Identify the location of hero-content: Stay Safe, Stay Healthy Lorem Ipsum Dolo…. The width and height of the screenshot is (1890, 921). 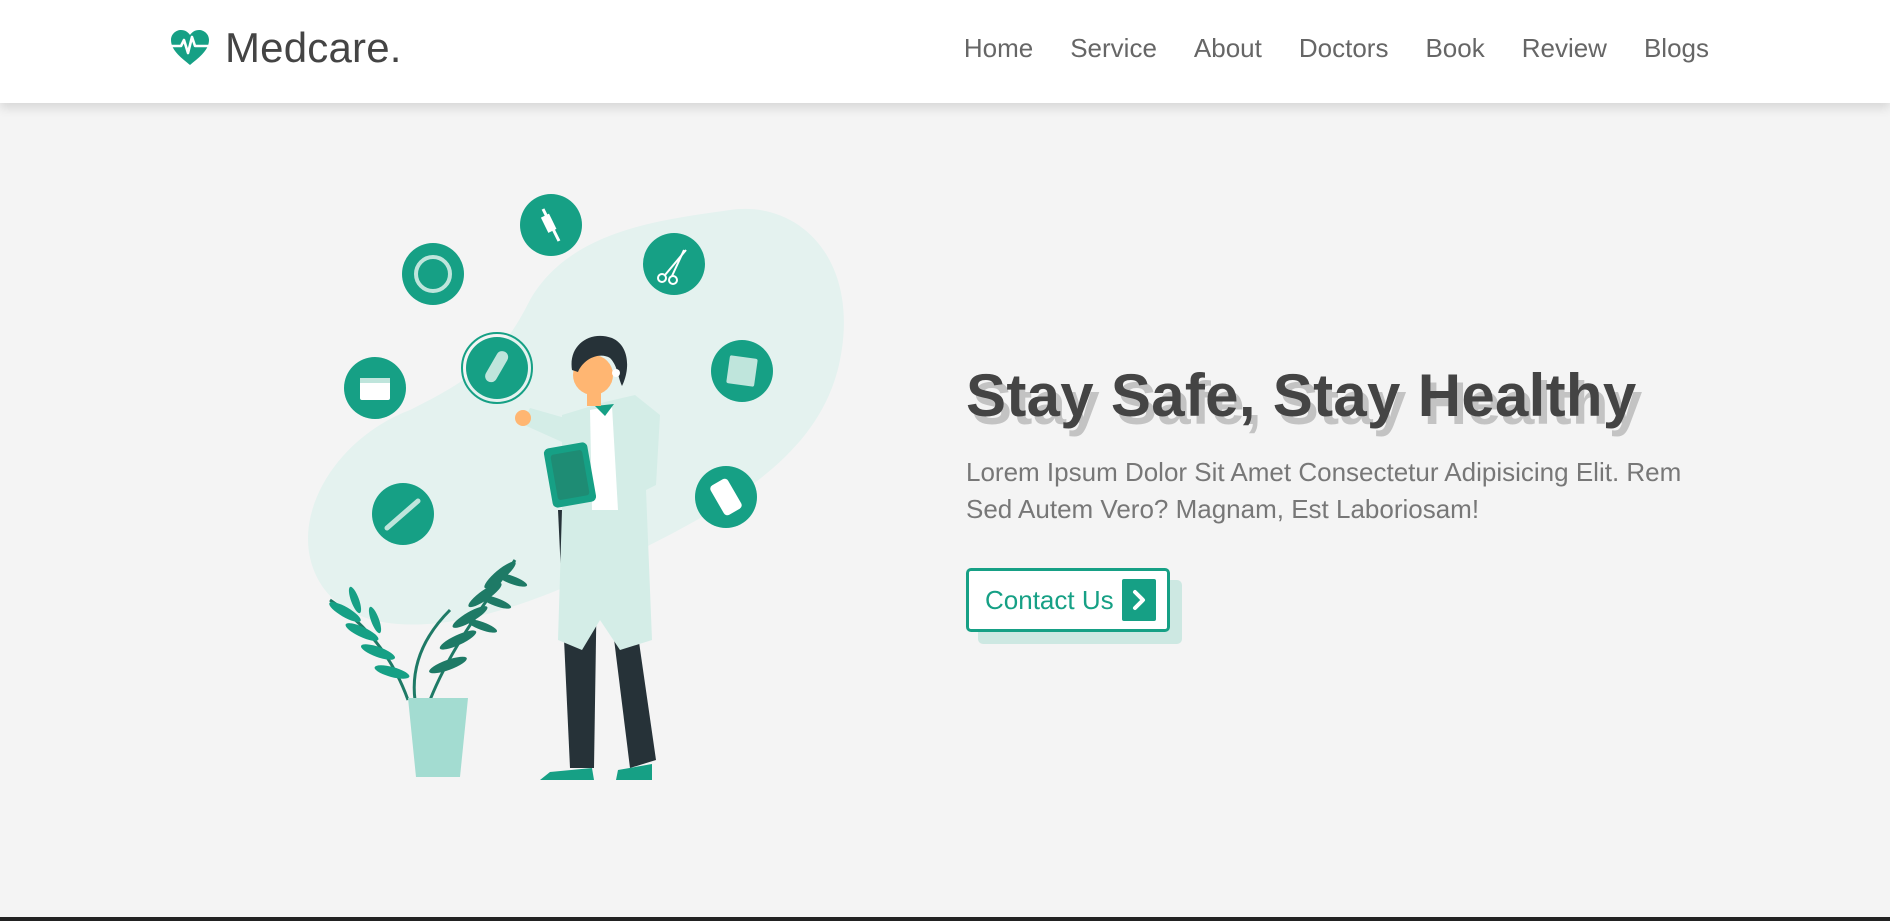
(1346, 502).